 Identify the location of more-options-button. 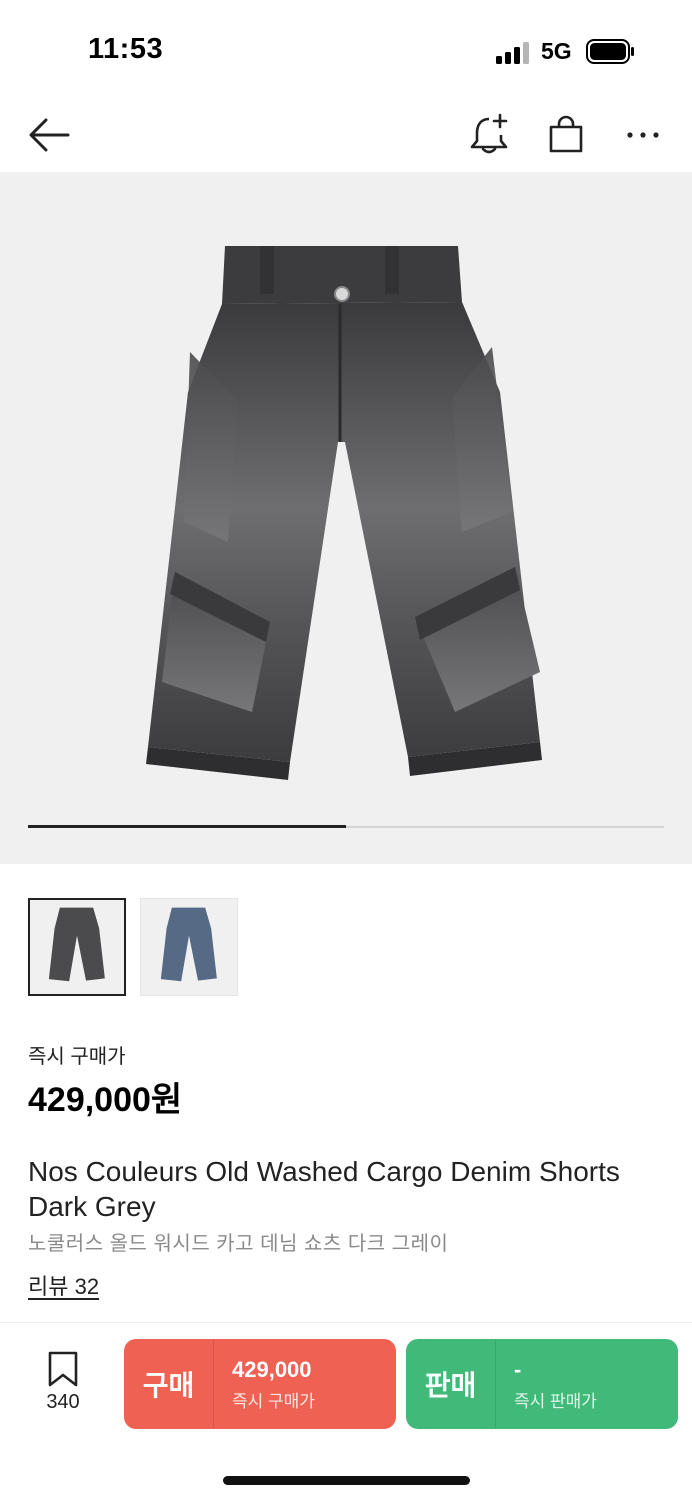
(643, 135).